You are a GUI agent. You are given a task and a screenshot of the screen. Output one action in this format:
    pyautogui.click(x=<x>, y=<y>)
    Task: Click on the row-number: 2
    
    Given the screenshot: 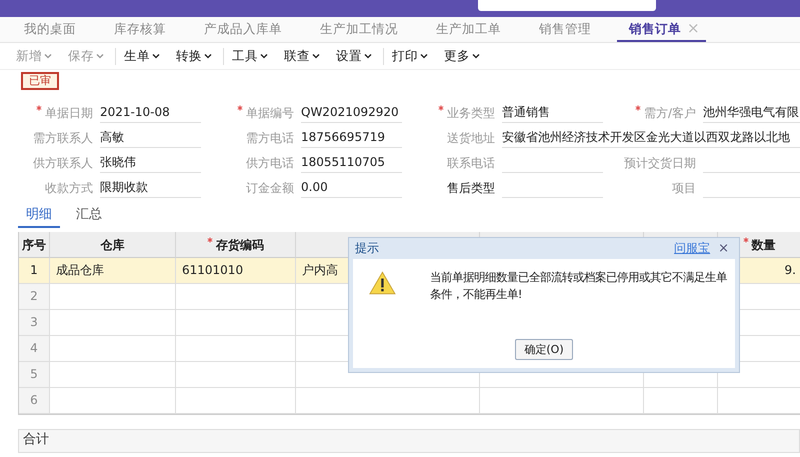 What is the action you would take?
    pyautogui.click(x=34, y=297)
    